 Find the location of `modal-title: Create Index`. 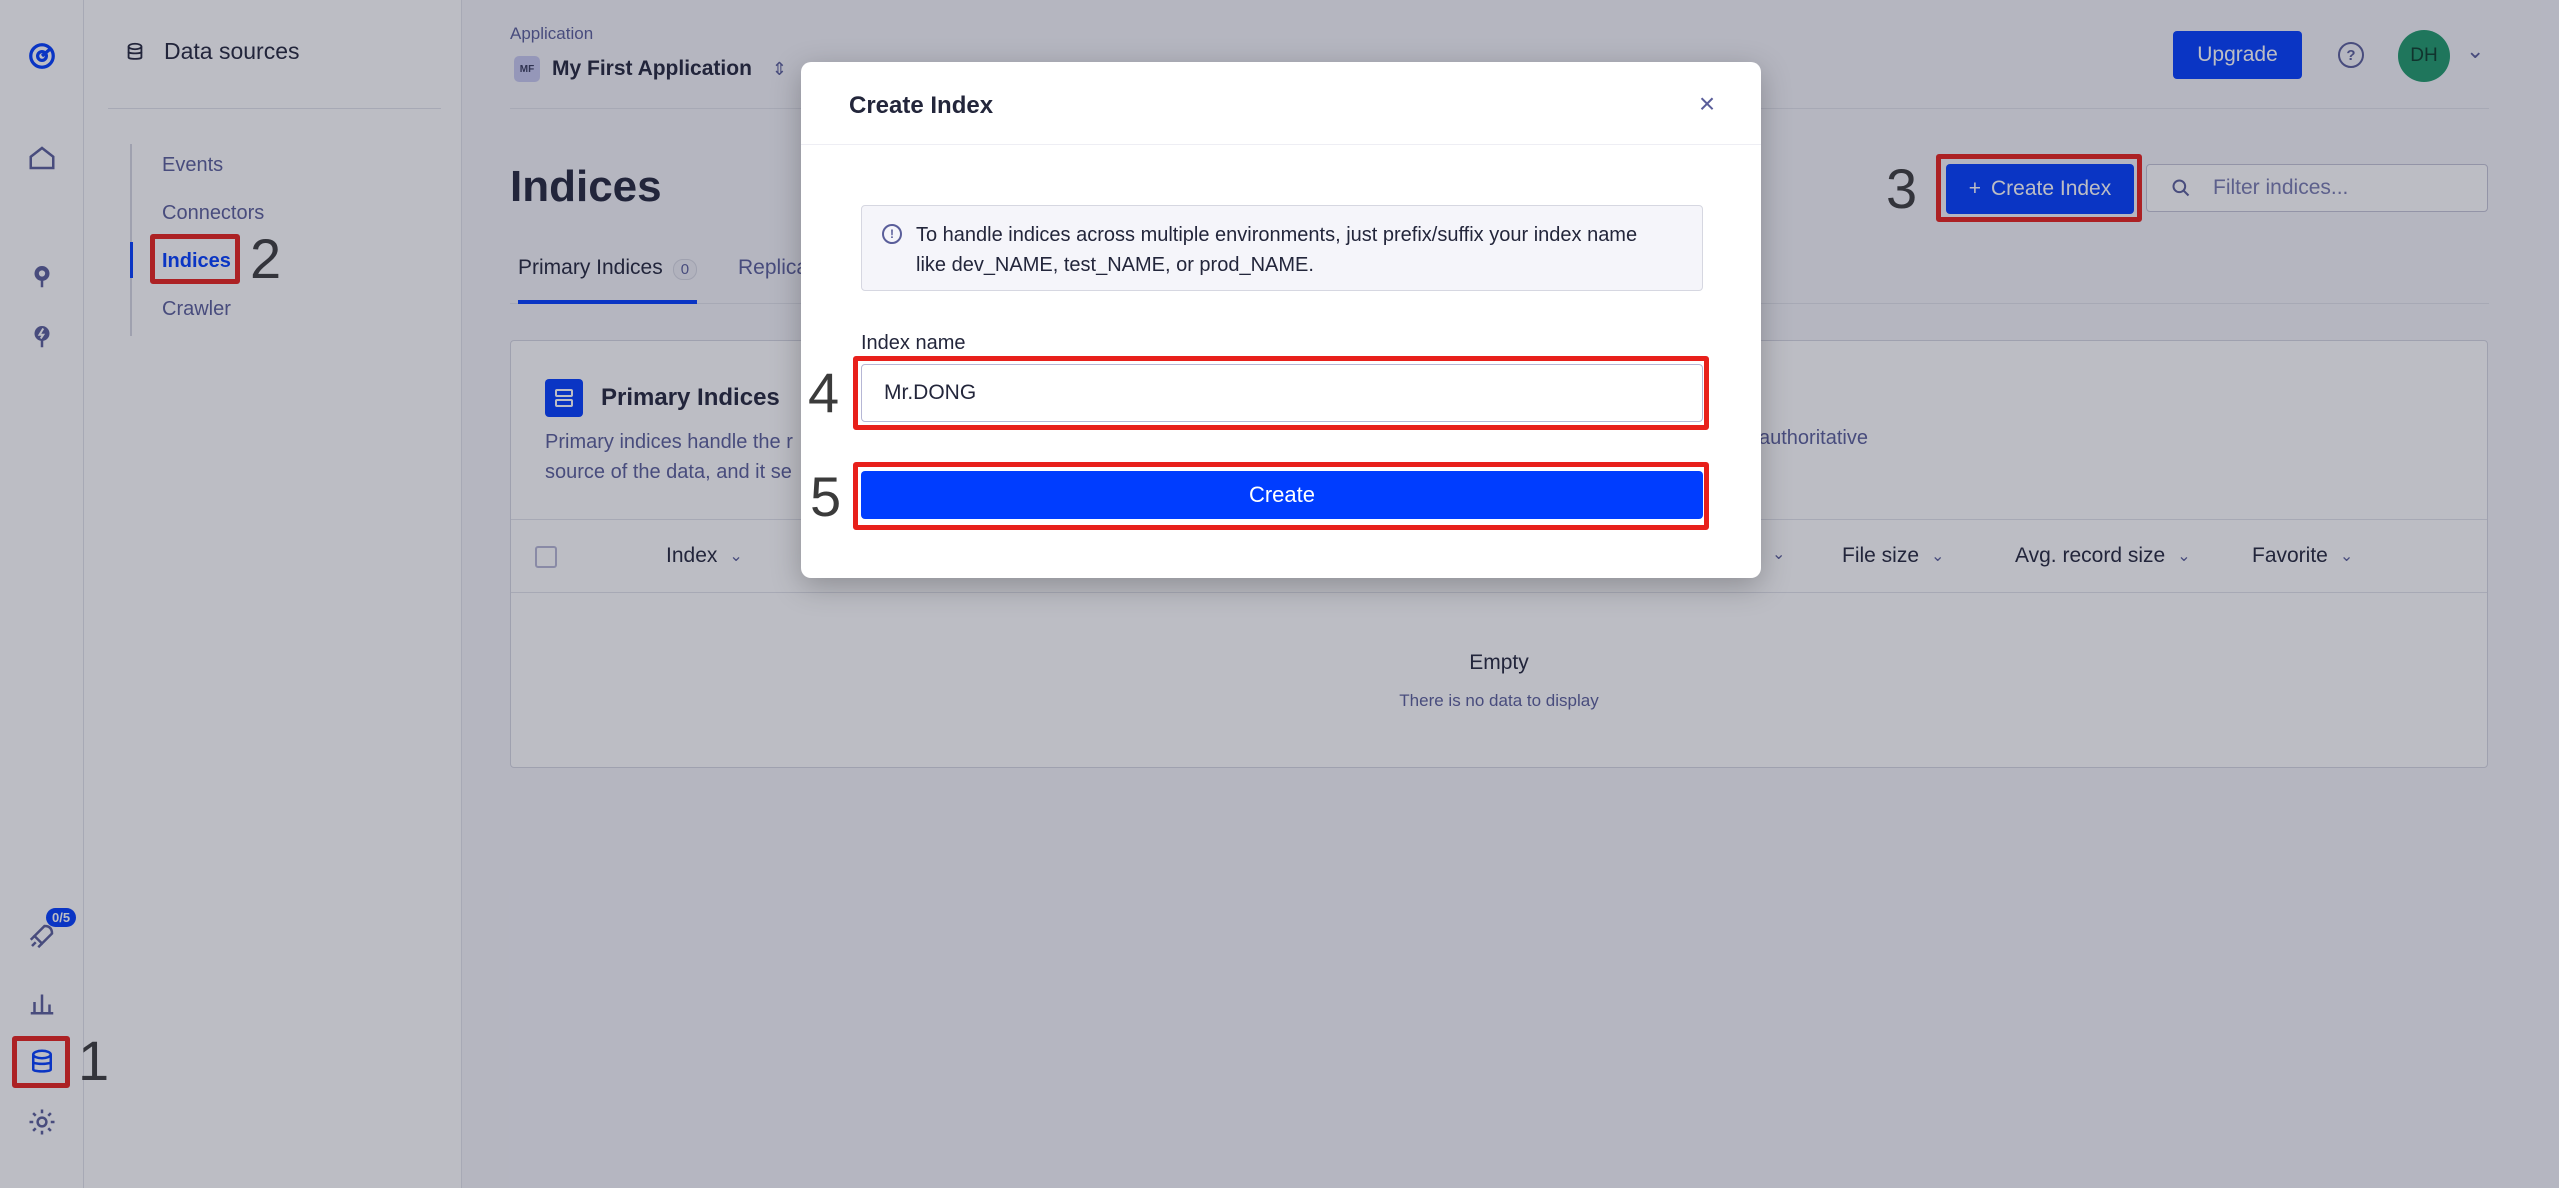

modal-title: Create Index is located at coordinates (921, 105).